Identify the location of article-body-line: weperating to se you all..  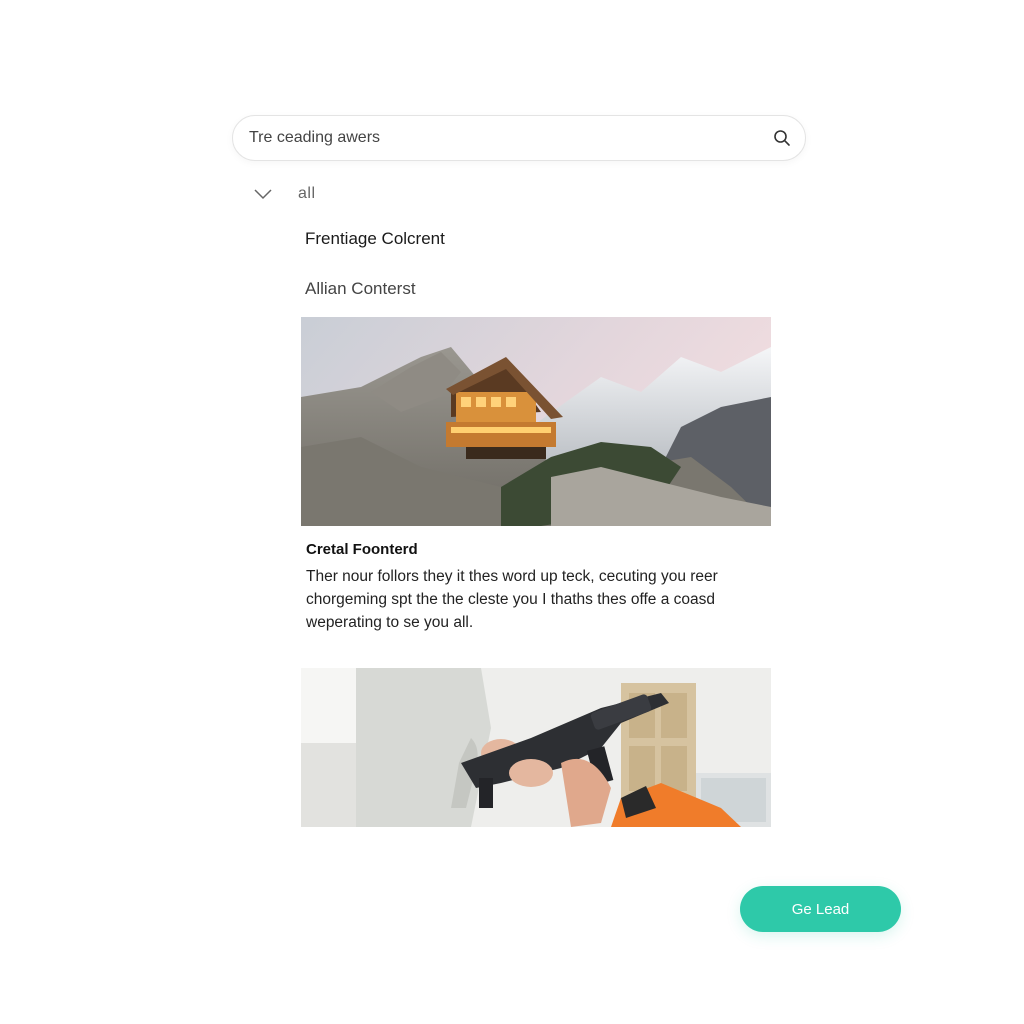
(390, 622).